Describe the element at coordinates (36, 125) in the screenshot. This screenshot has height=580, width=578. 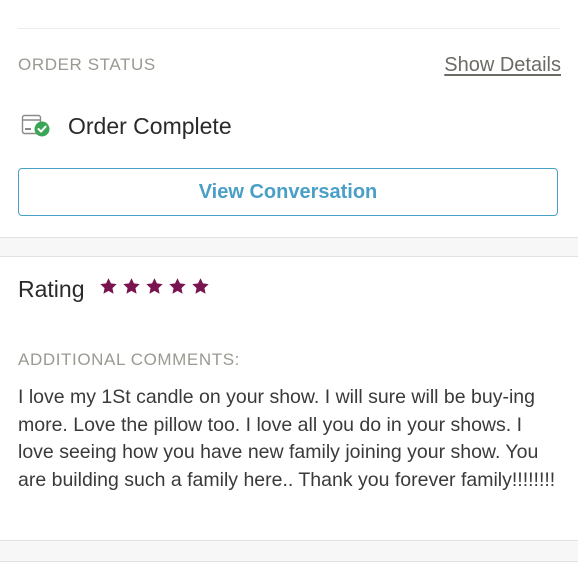
I see `order-complete-icon` at that location.